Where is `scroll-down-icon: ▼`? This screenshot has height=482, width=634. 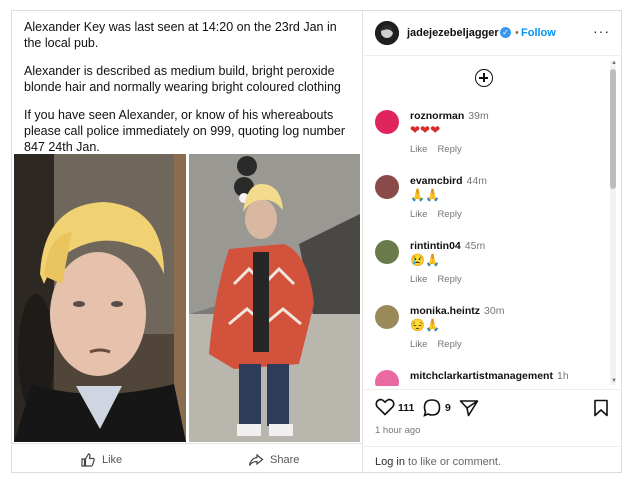
scroll-down-icon: ▼ is located at coordinates (614, 381).